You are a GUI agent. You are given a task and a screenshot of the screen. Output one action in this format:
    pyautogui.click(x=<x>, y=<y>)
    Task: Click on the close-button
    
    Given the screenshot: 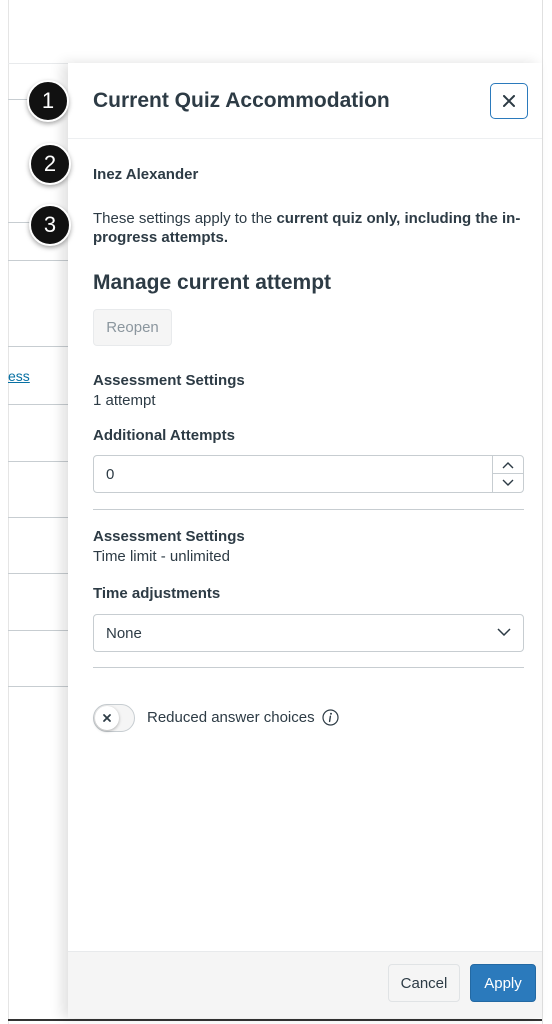 What is the action you would take?
    pyautogui.click(x=509, y=101)
    